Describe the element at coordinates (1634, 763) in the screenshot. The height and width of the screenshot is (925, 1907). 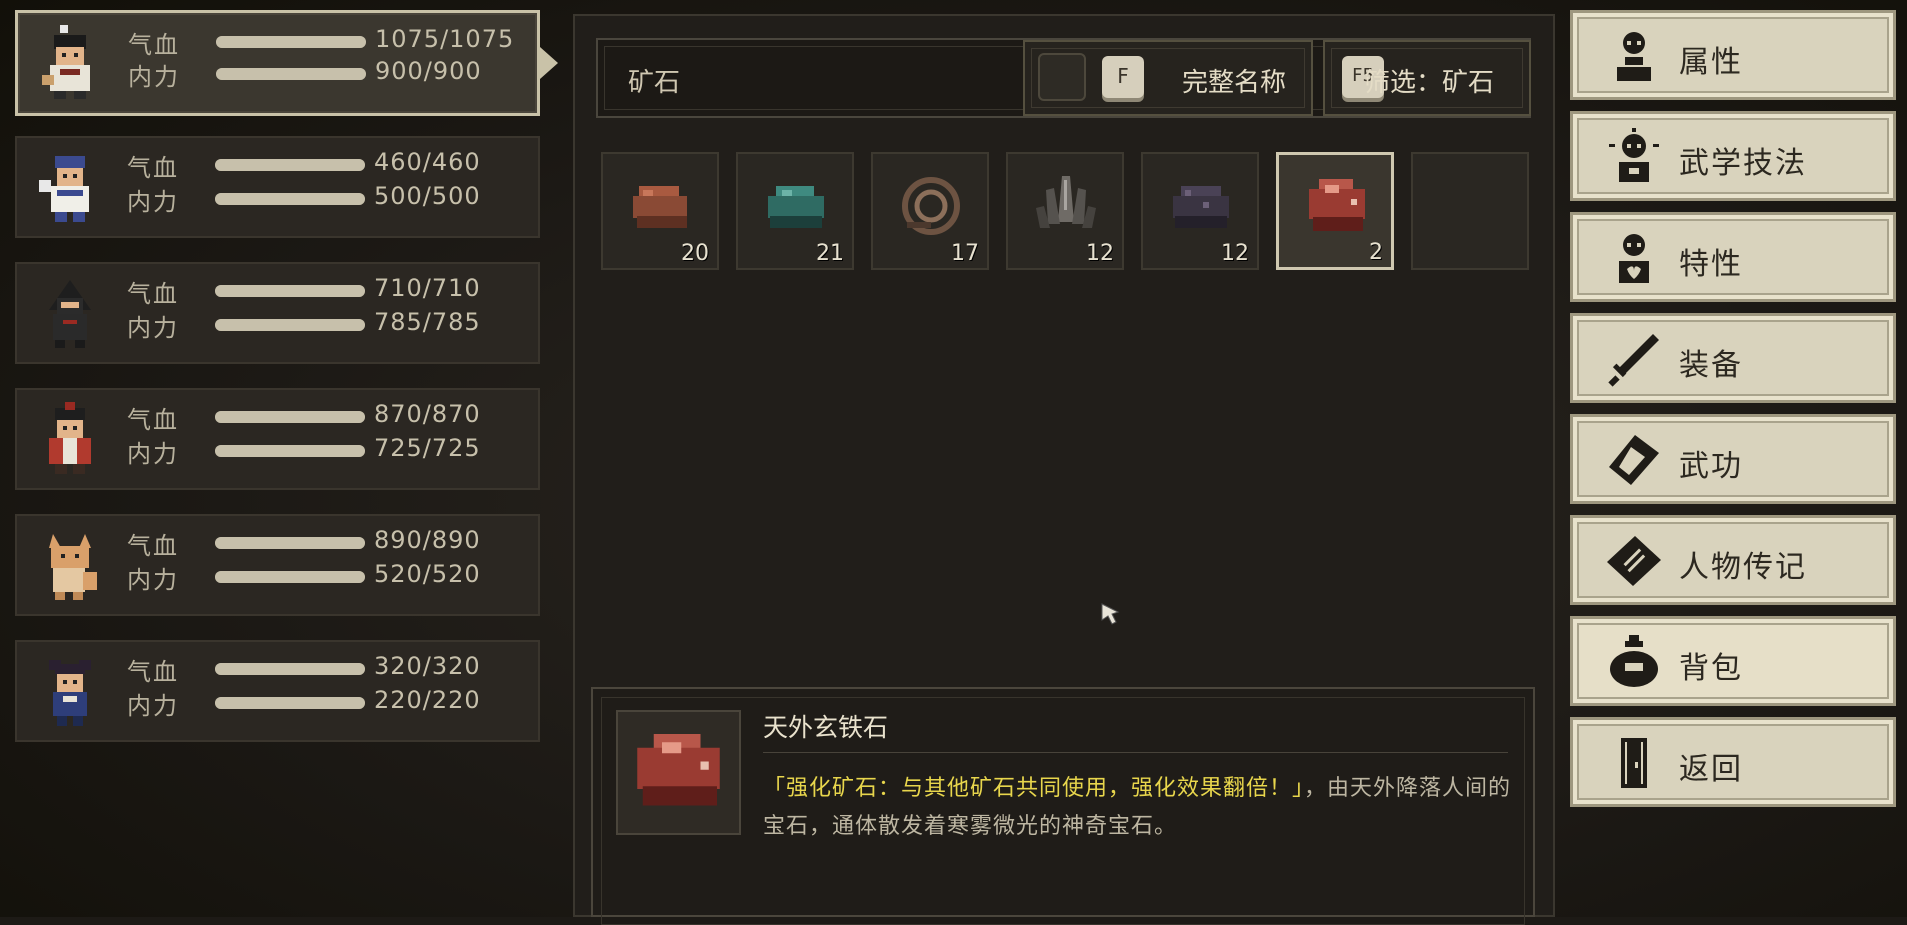
I see `door-icon` at that location.